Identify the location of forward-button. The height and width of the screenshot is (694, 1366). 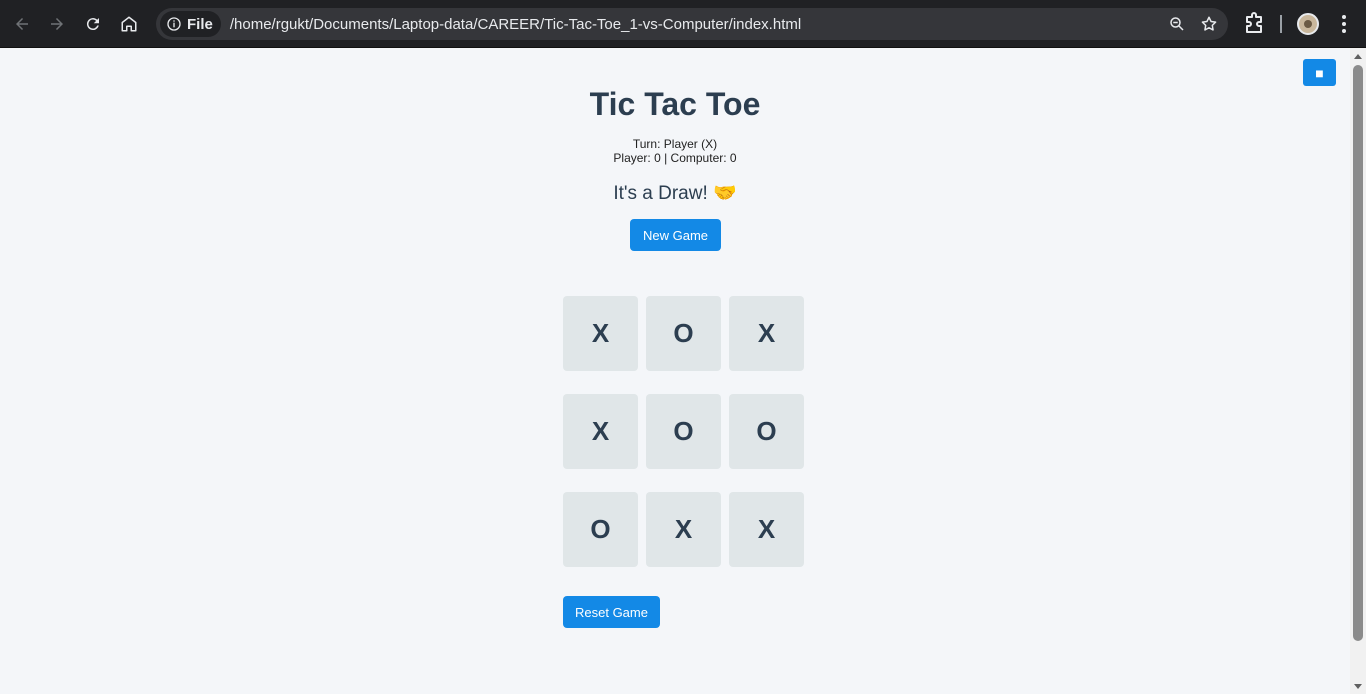
(57, 24).